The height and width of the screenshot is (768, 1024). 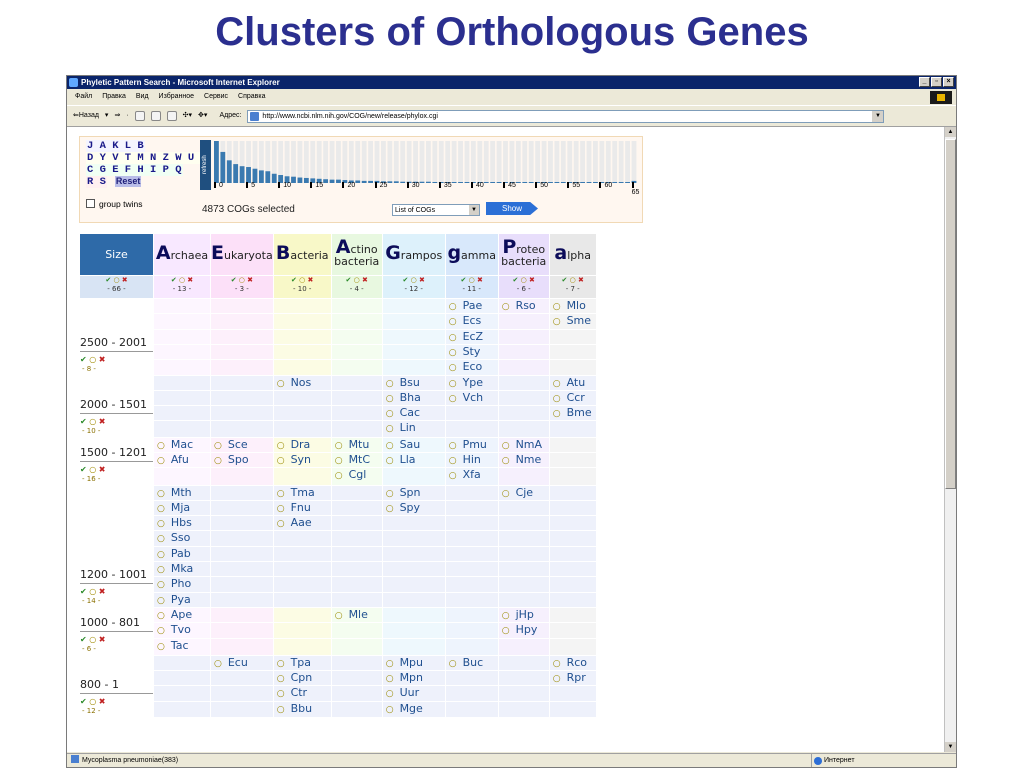 What do you see at coordinates (251, 97) in the screenshot?
I see `menu-help: Справка` at bounding box center [251, 97].